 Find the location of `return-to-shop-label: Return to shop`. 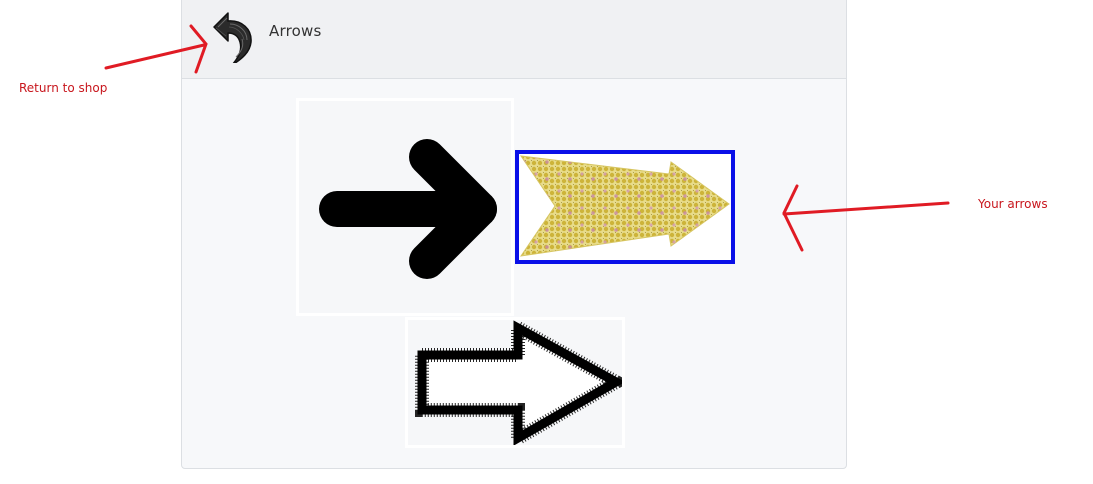

return-to-shop-label: Return to shop is located at coordinates (63, 88).